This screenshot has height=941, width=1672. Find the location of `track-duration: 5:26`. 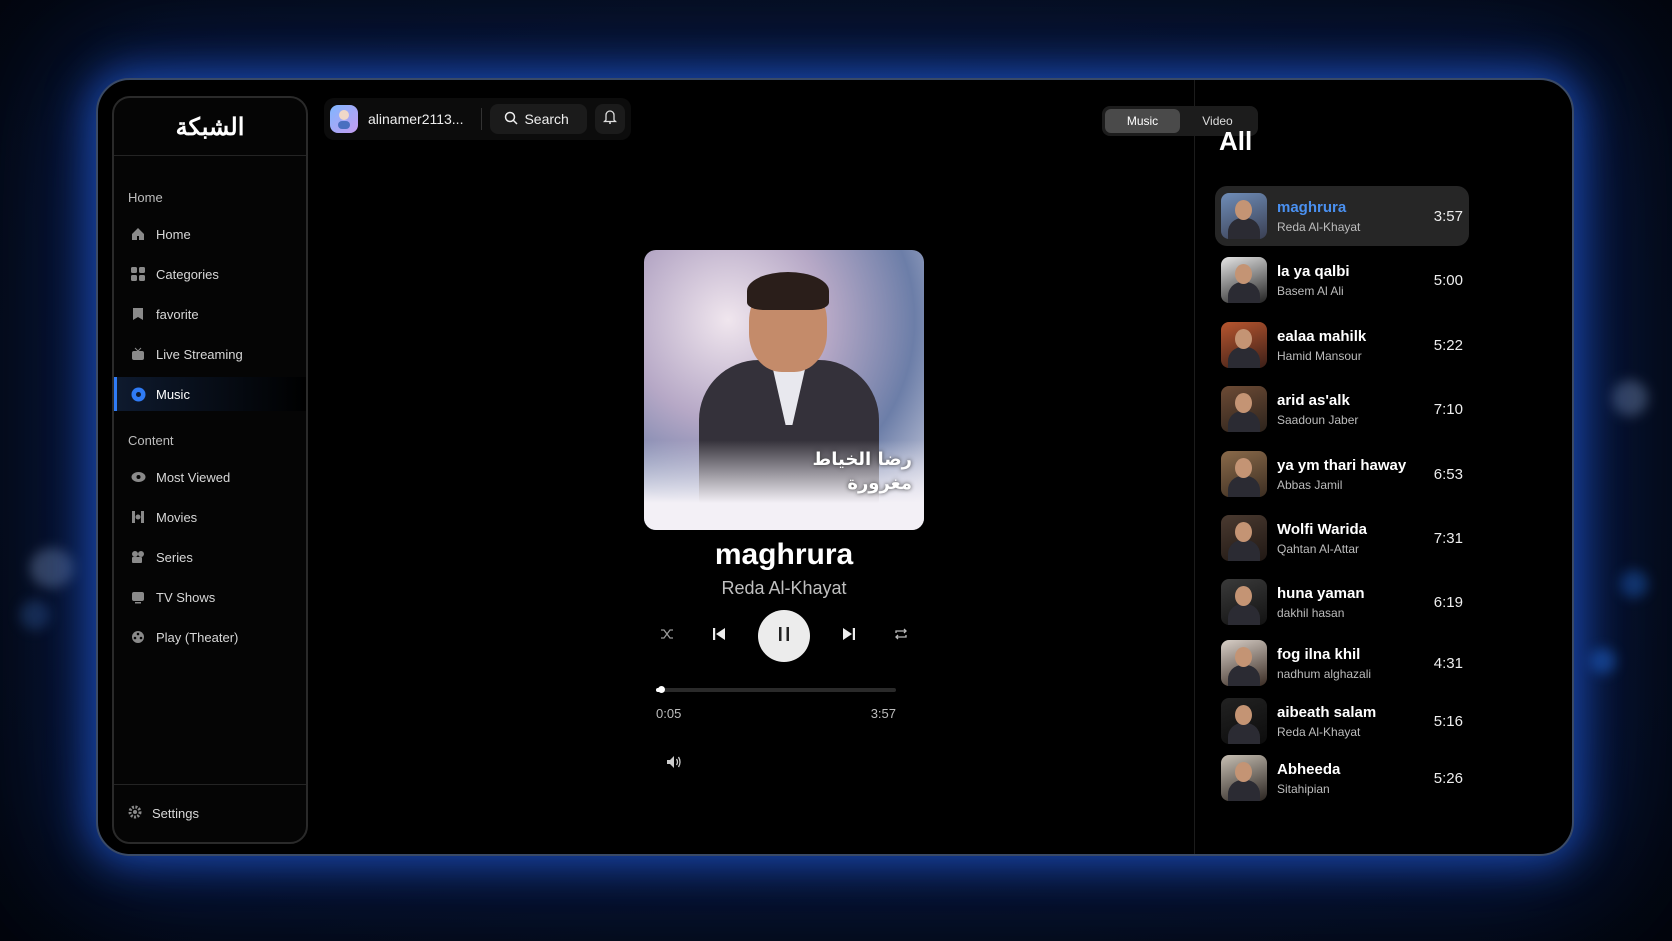

track-duration: 5:26 is located at coordinates (1448, 778).